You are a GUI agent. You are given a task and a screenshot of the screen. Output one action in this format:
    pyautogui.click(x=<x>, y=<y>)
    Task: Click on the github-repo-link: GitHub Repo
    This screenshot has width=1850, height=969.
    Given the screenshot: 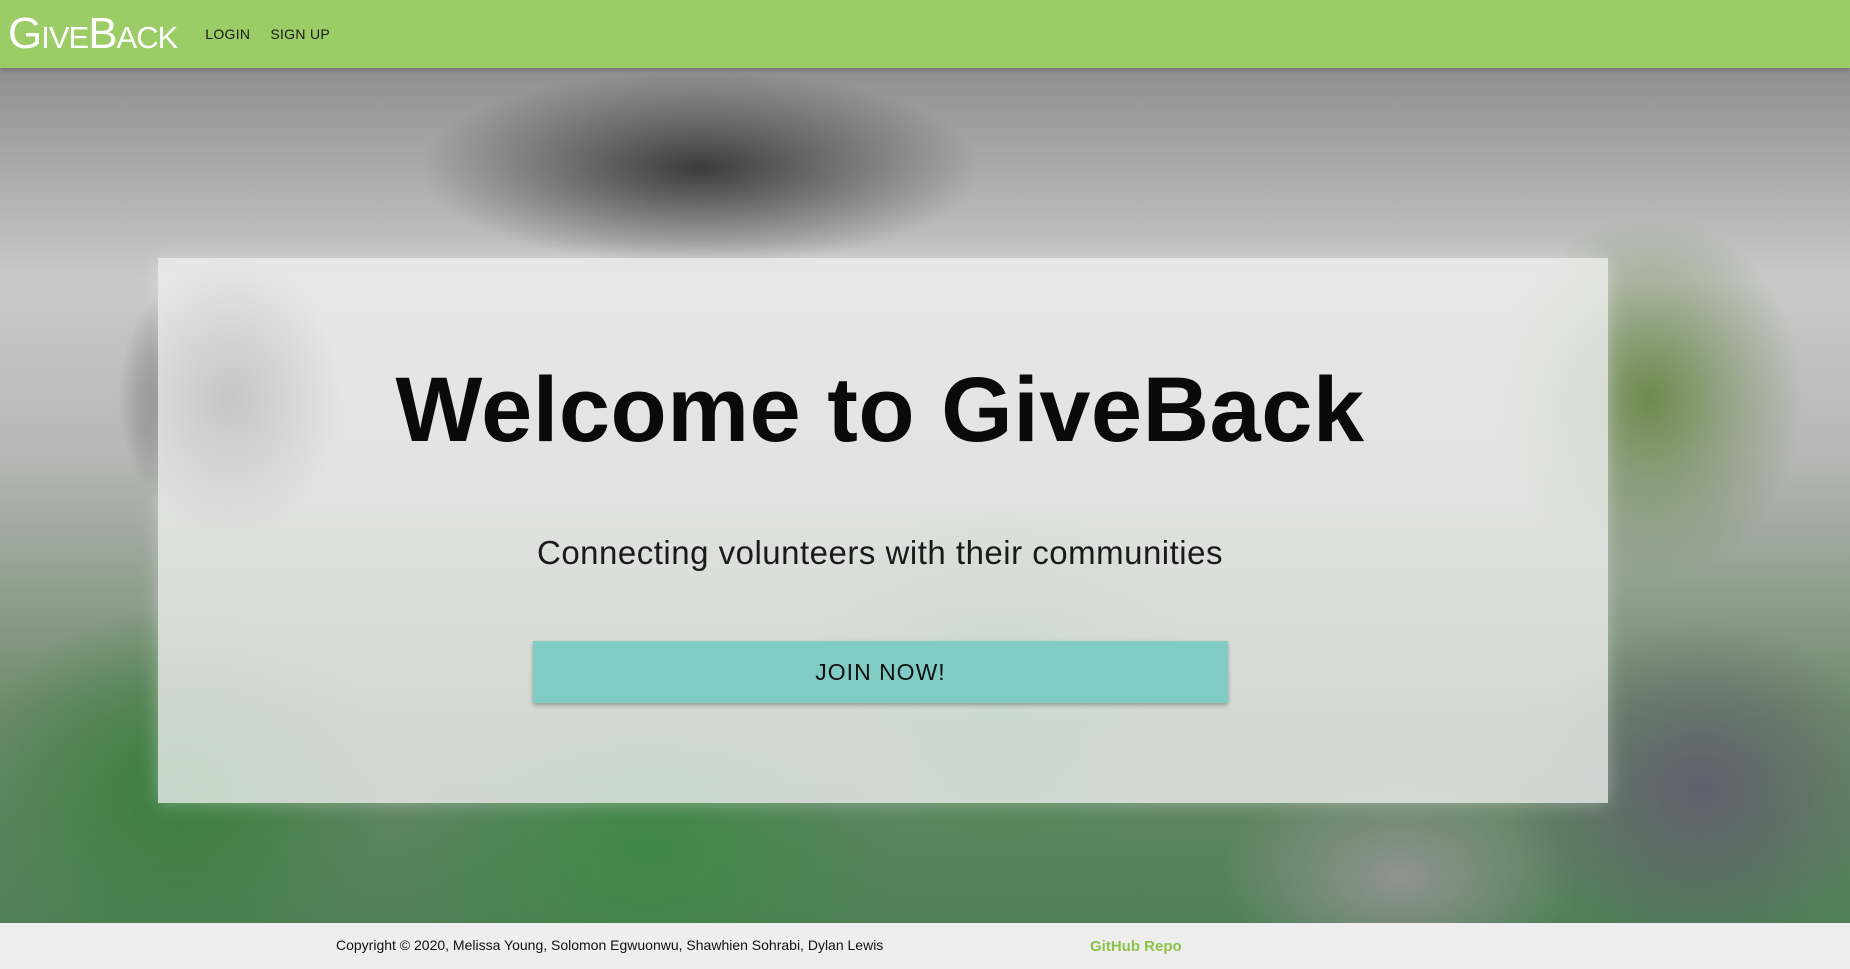 What is the action you would take?
    pyautogui.click(x=1136, y=946)
    